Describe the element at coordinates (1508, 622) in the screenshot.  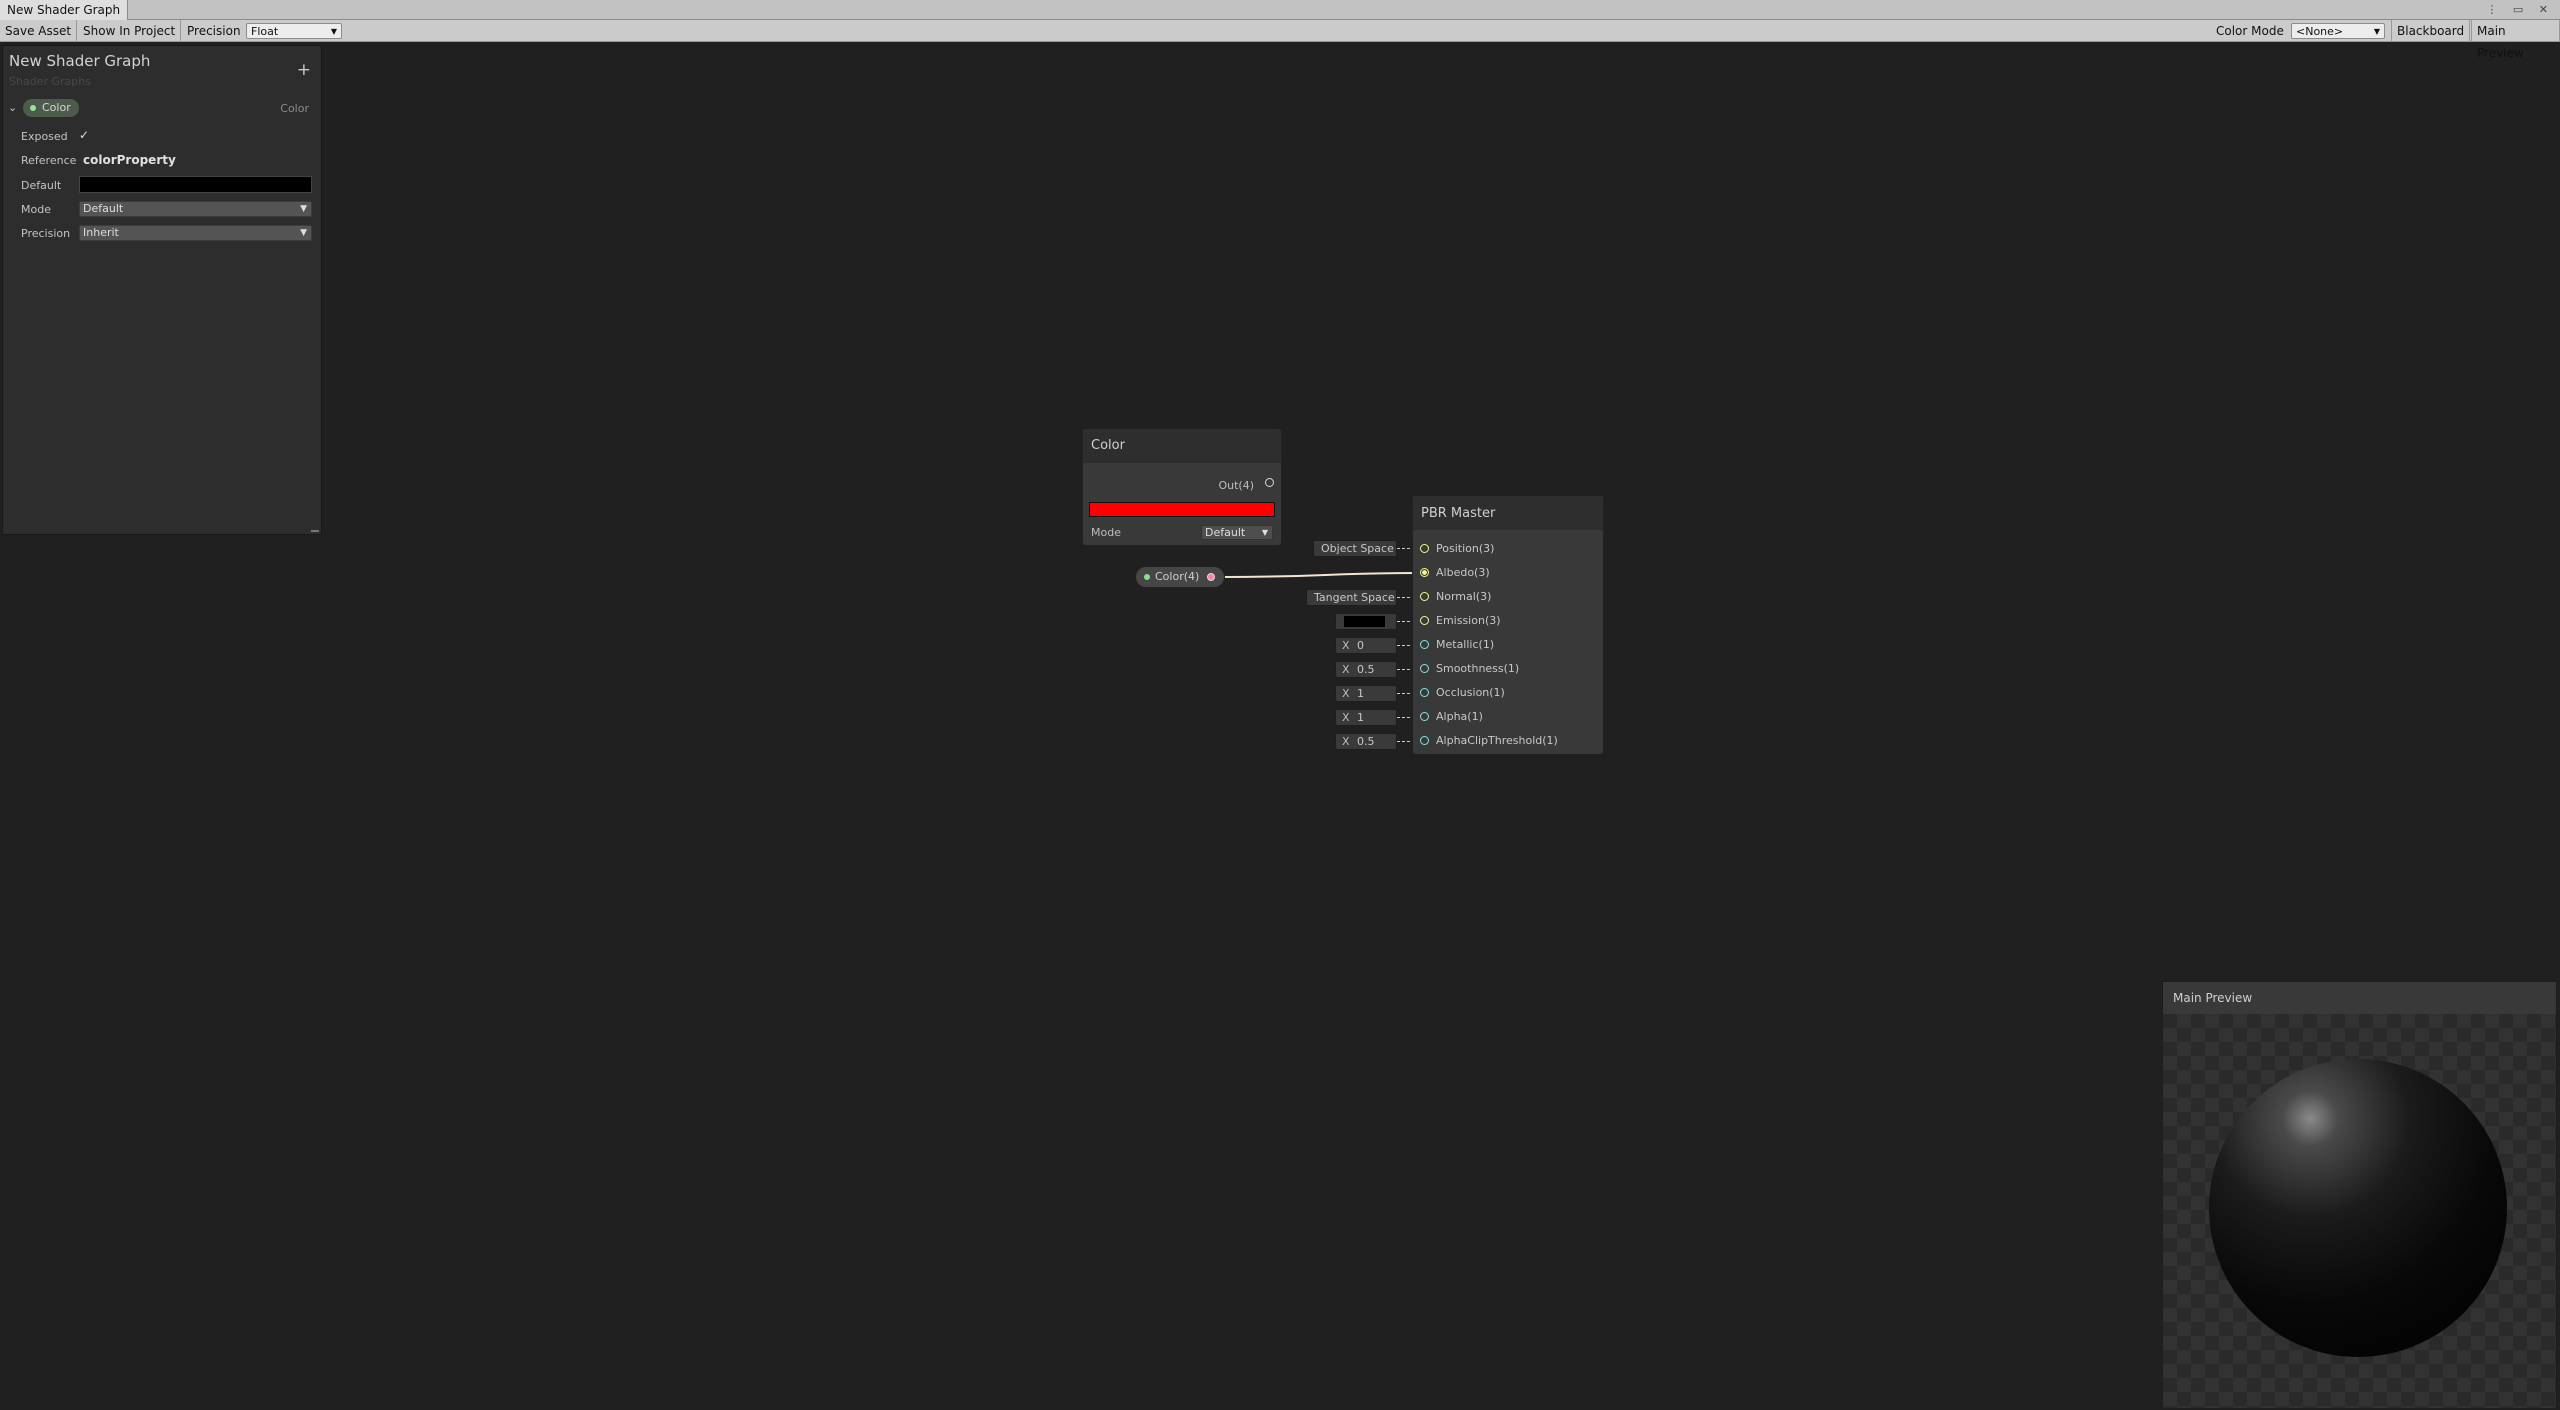
I see `pbr-port-row: Emission(3)` at that location.